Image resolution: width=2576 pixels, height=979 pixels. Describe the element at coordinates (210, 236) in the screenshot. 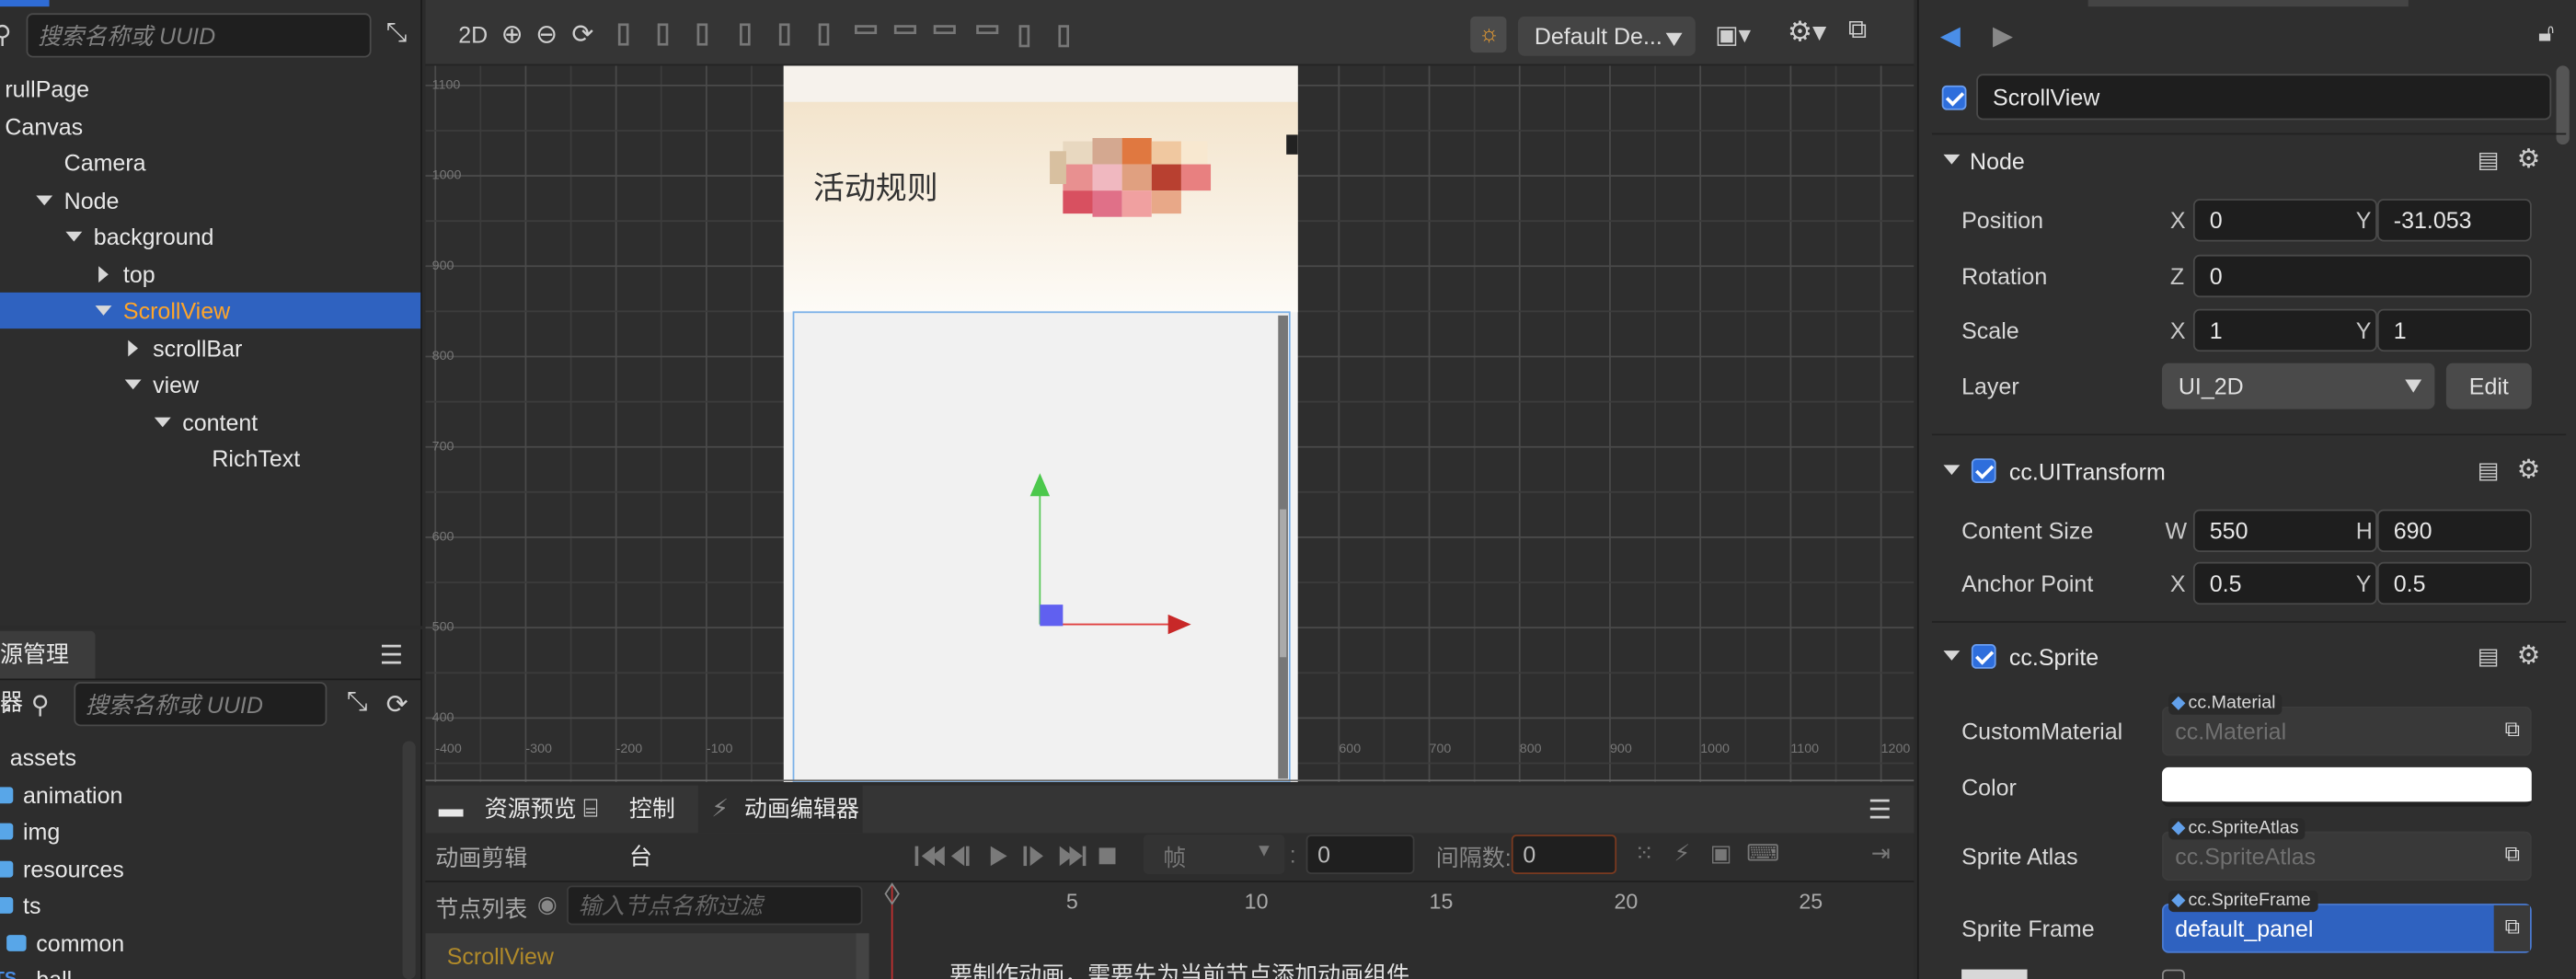

I see `tree-node: background` at that location.